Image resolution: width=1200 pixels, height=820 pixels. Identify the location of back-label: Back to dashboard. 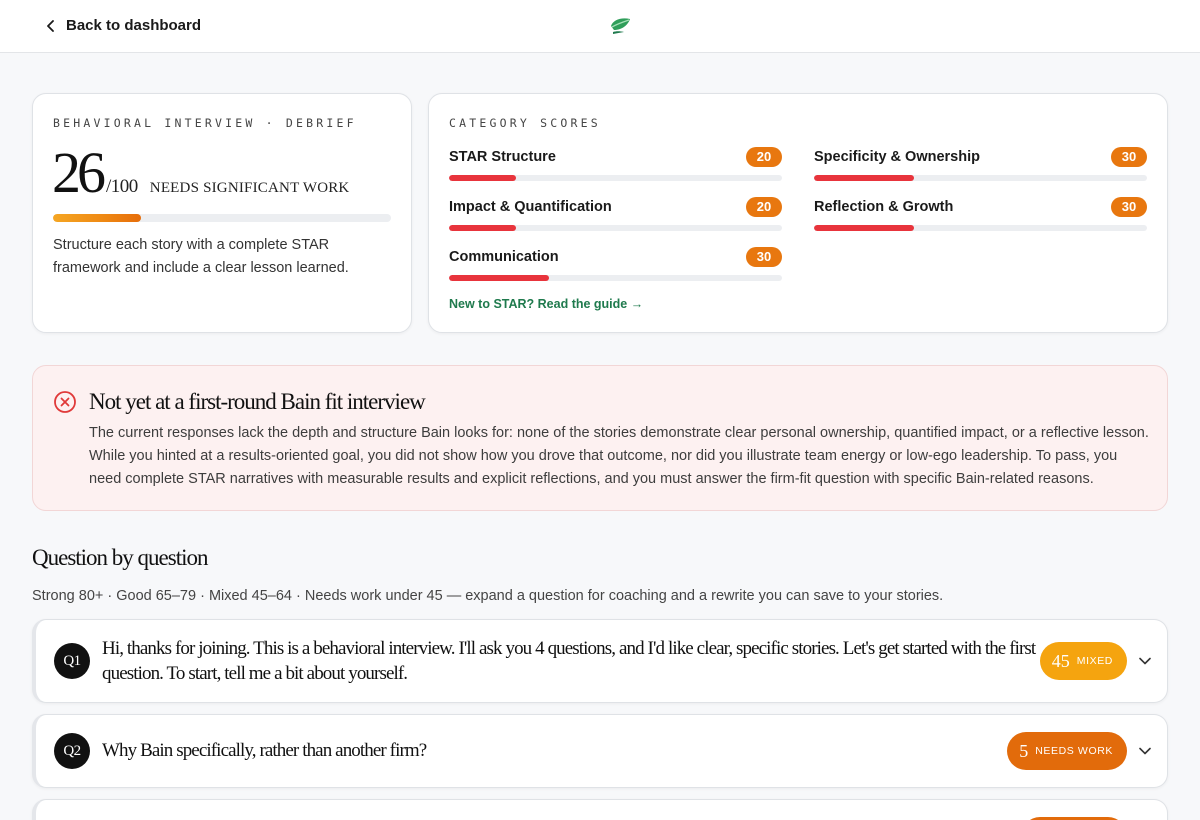
(134, 25).